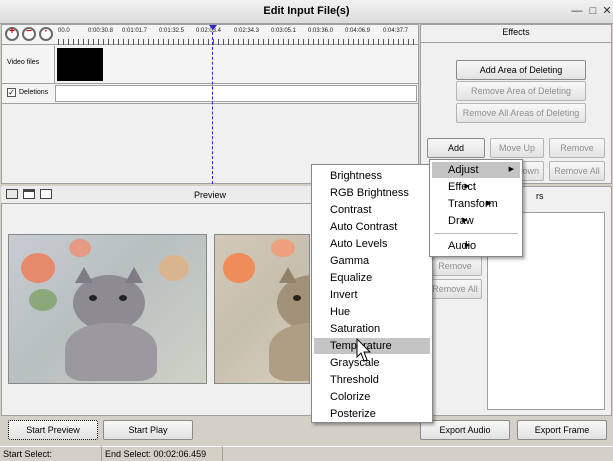 The height and width of the screenshot is (461, 613). Describe the element at coordinates (396, 31) in the screenshot. I see `ruler-tick-label: 0:04:37.7` at that location.